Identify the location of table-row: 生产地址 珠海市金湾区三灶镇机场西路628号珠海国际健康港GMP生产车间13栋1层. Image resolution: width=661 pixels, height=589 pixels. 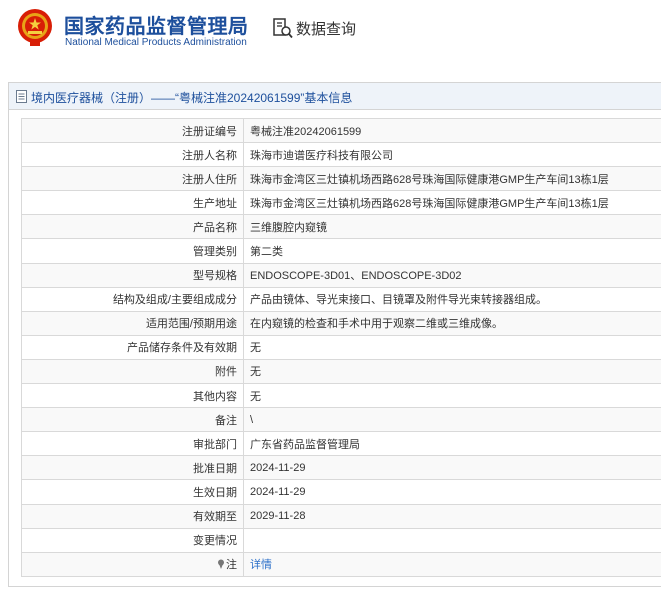
(341, 203).